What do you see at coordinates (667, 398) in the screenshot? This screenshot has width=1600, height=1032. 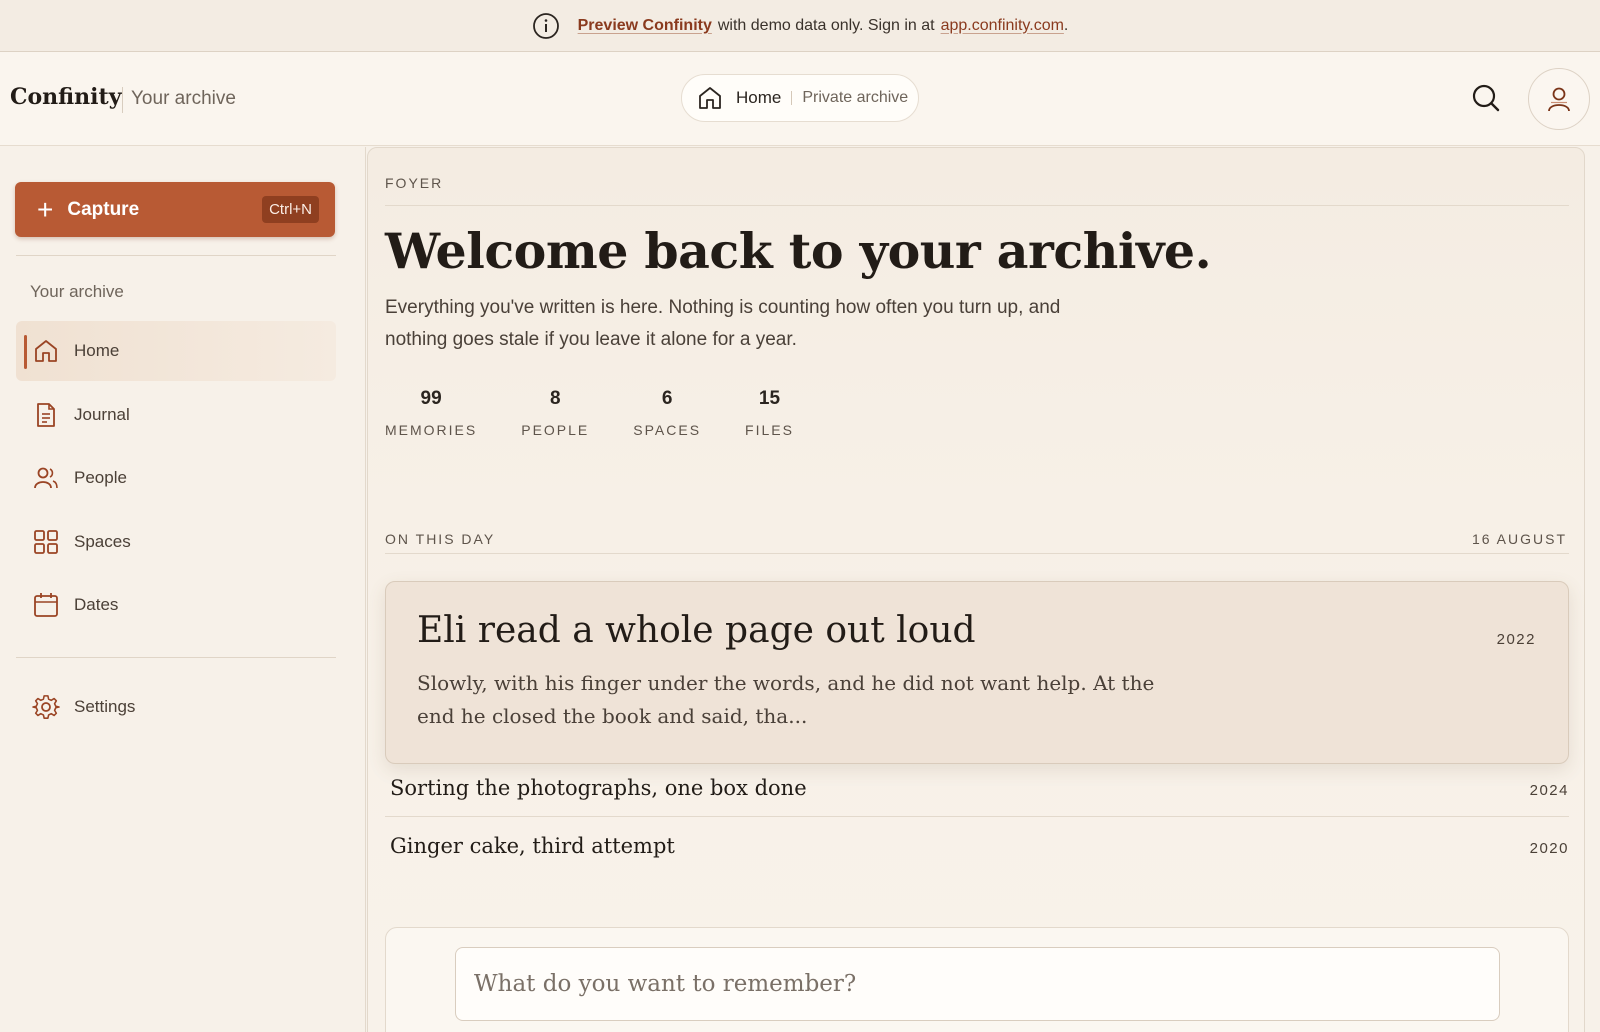 I see `stat-value: 6` at bounding box center [667, 398].